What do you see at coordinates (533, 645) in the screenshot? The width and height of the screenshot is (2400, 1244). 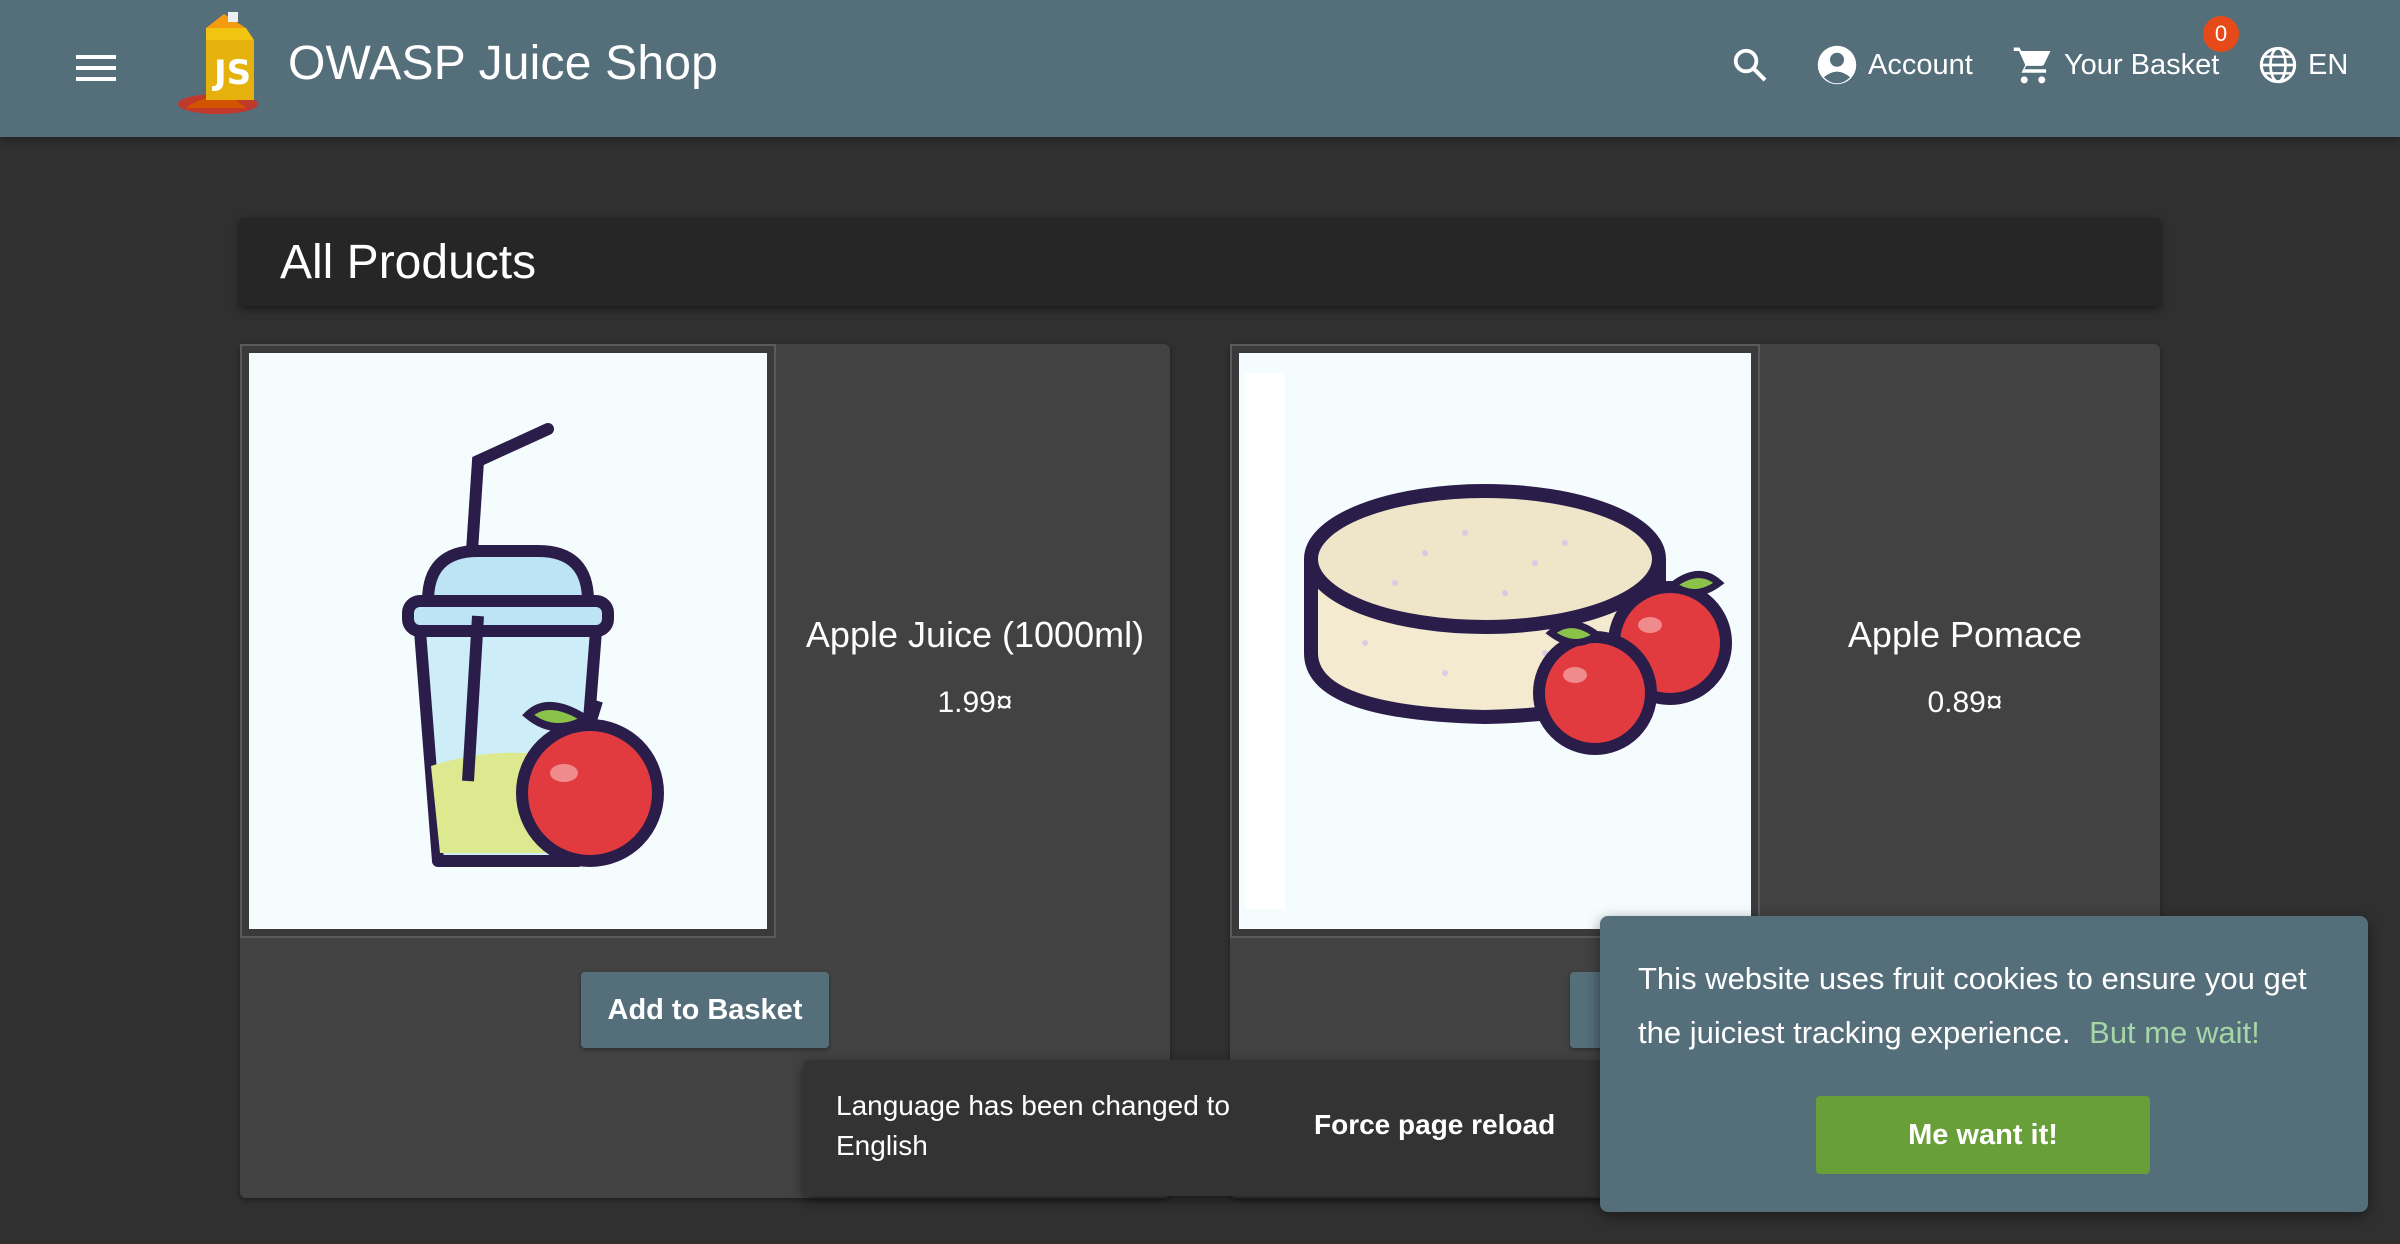 I see `apple-juice-image` at bounding box center [533, 645].